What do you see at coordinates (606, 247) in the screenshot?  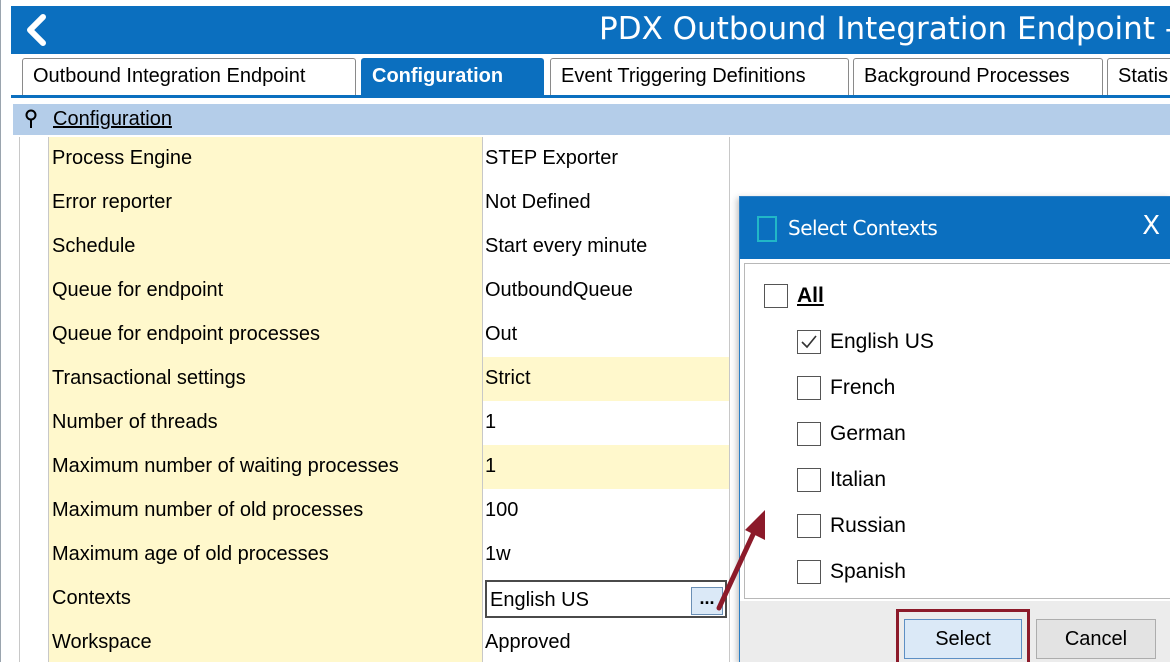 I see `property-value: Start every minute` at bounding box center [606, 247].